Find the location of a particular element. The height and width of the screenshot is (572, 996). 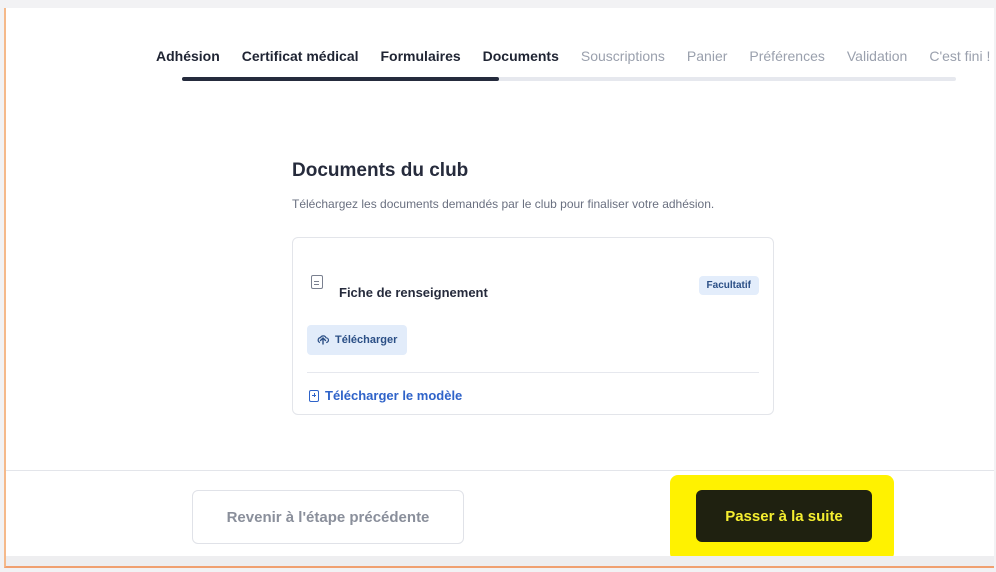

upload-button: Télécharger is located at coordinates (357, 340).